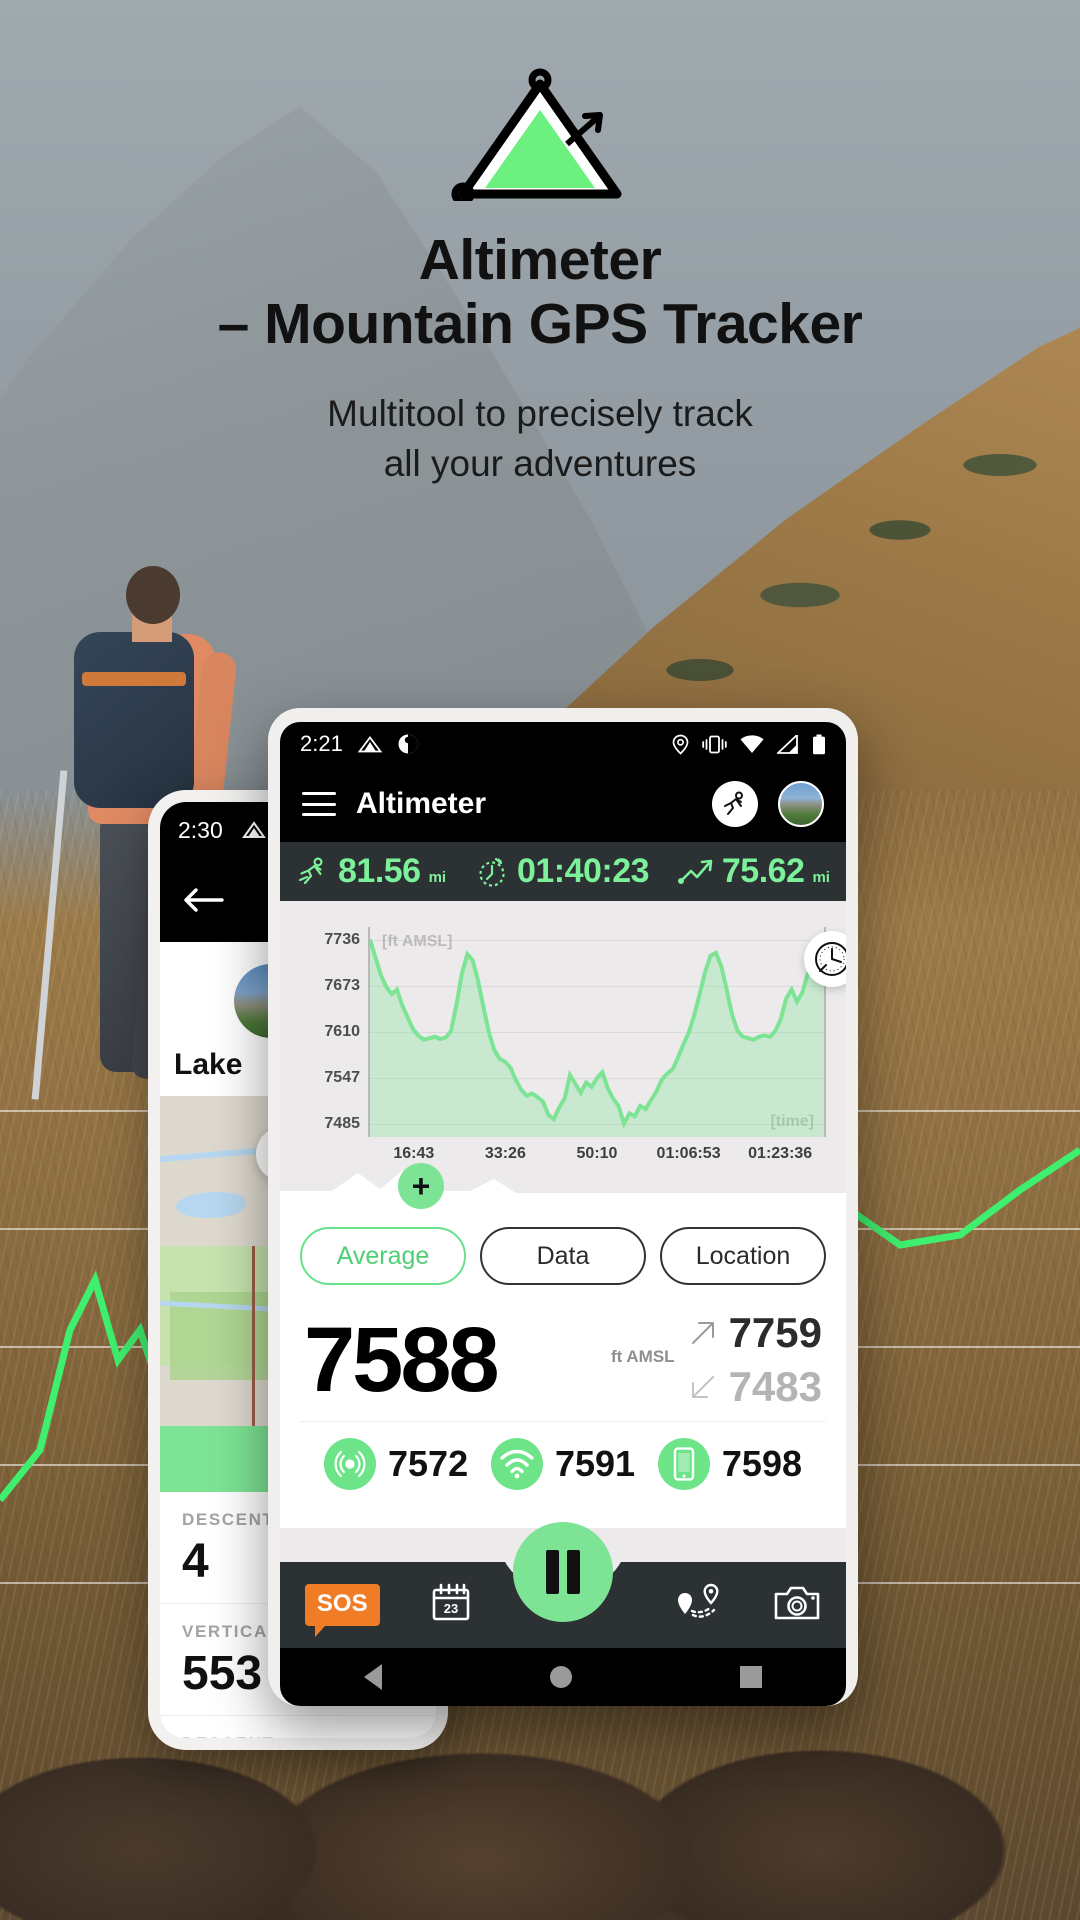 The height and width of the screenshot is (1920, 1080). Describe the element at coordinates (563, 744) in the screenshot. I see `status-bar: 2:21` at that location.